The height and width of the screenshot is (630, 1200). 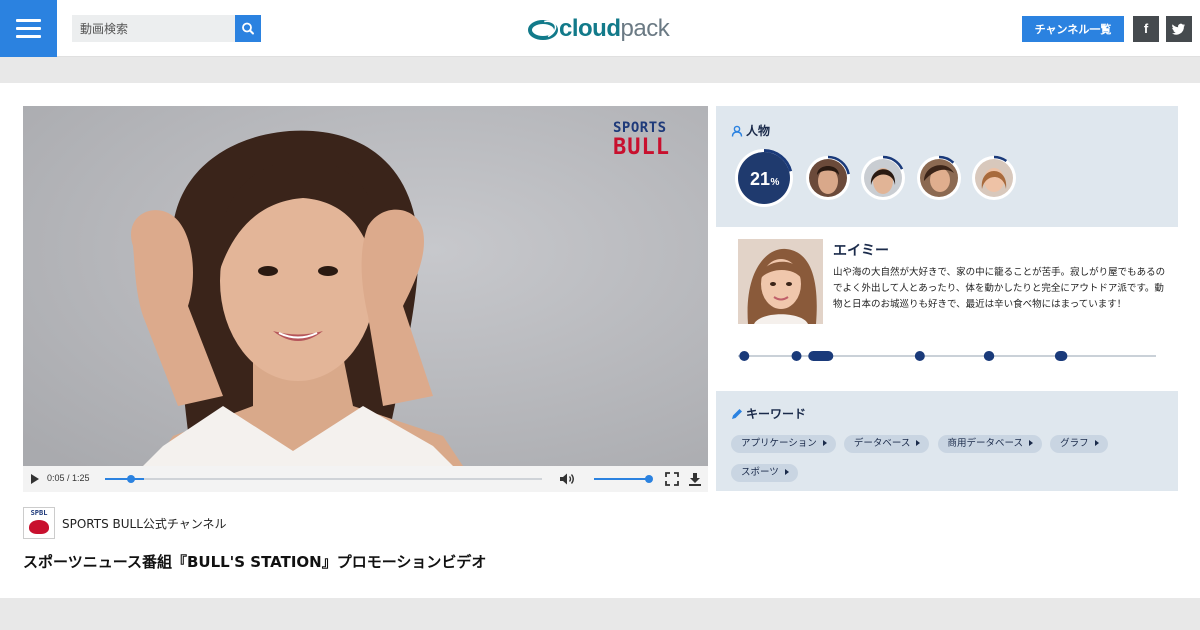 I want to click on people-section: 人物 21 %, so click(x=947, y=166).